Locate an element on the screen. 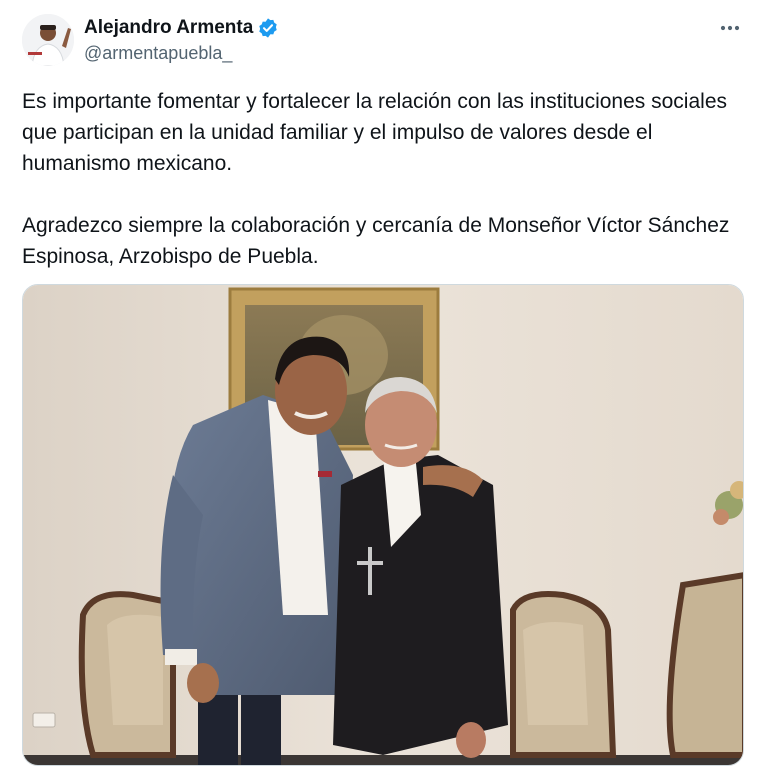 This screenshot has width=765, height=770. author-handle: @armentapuebla_ is located at coordinates (158, 53).